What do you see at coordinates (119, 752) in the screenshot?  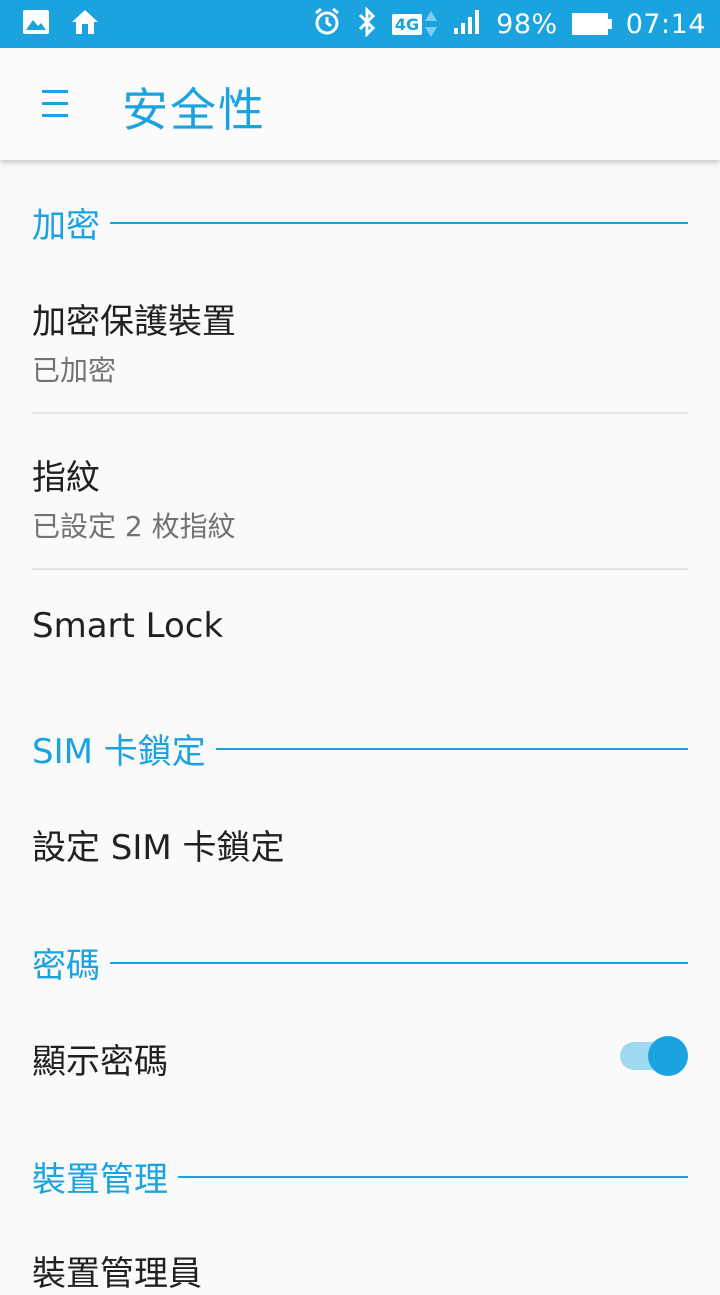 I see `section-label: SIM 卡鎖定` at bounding box center [119, 752].